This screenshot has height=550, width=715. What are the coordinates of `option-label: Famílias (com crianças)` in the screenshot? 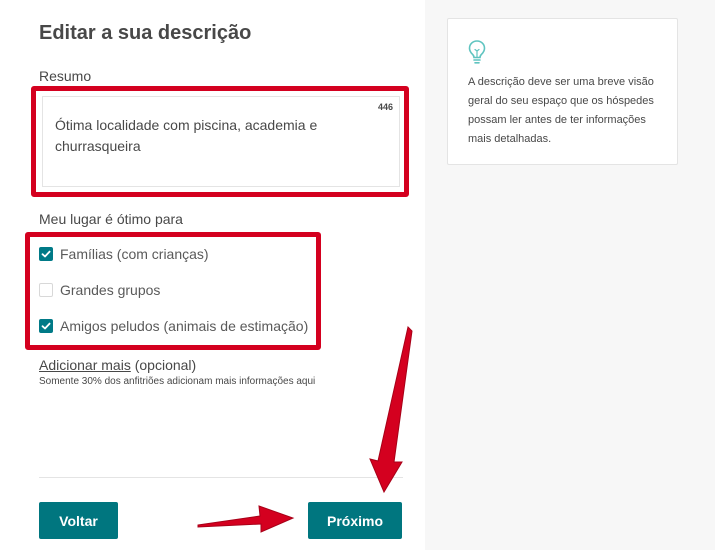 It's located at (134, 254).